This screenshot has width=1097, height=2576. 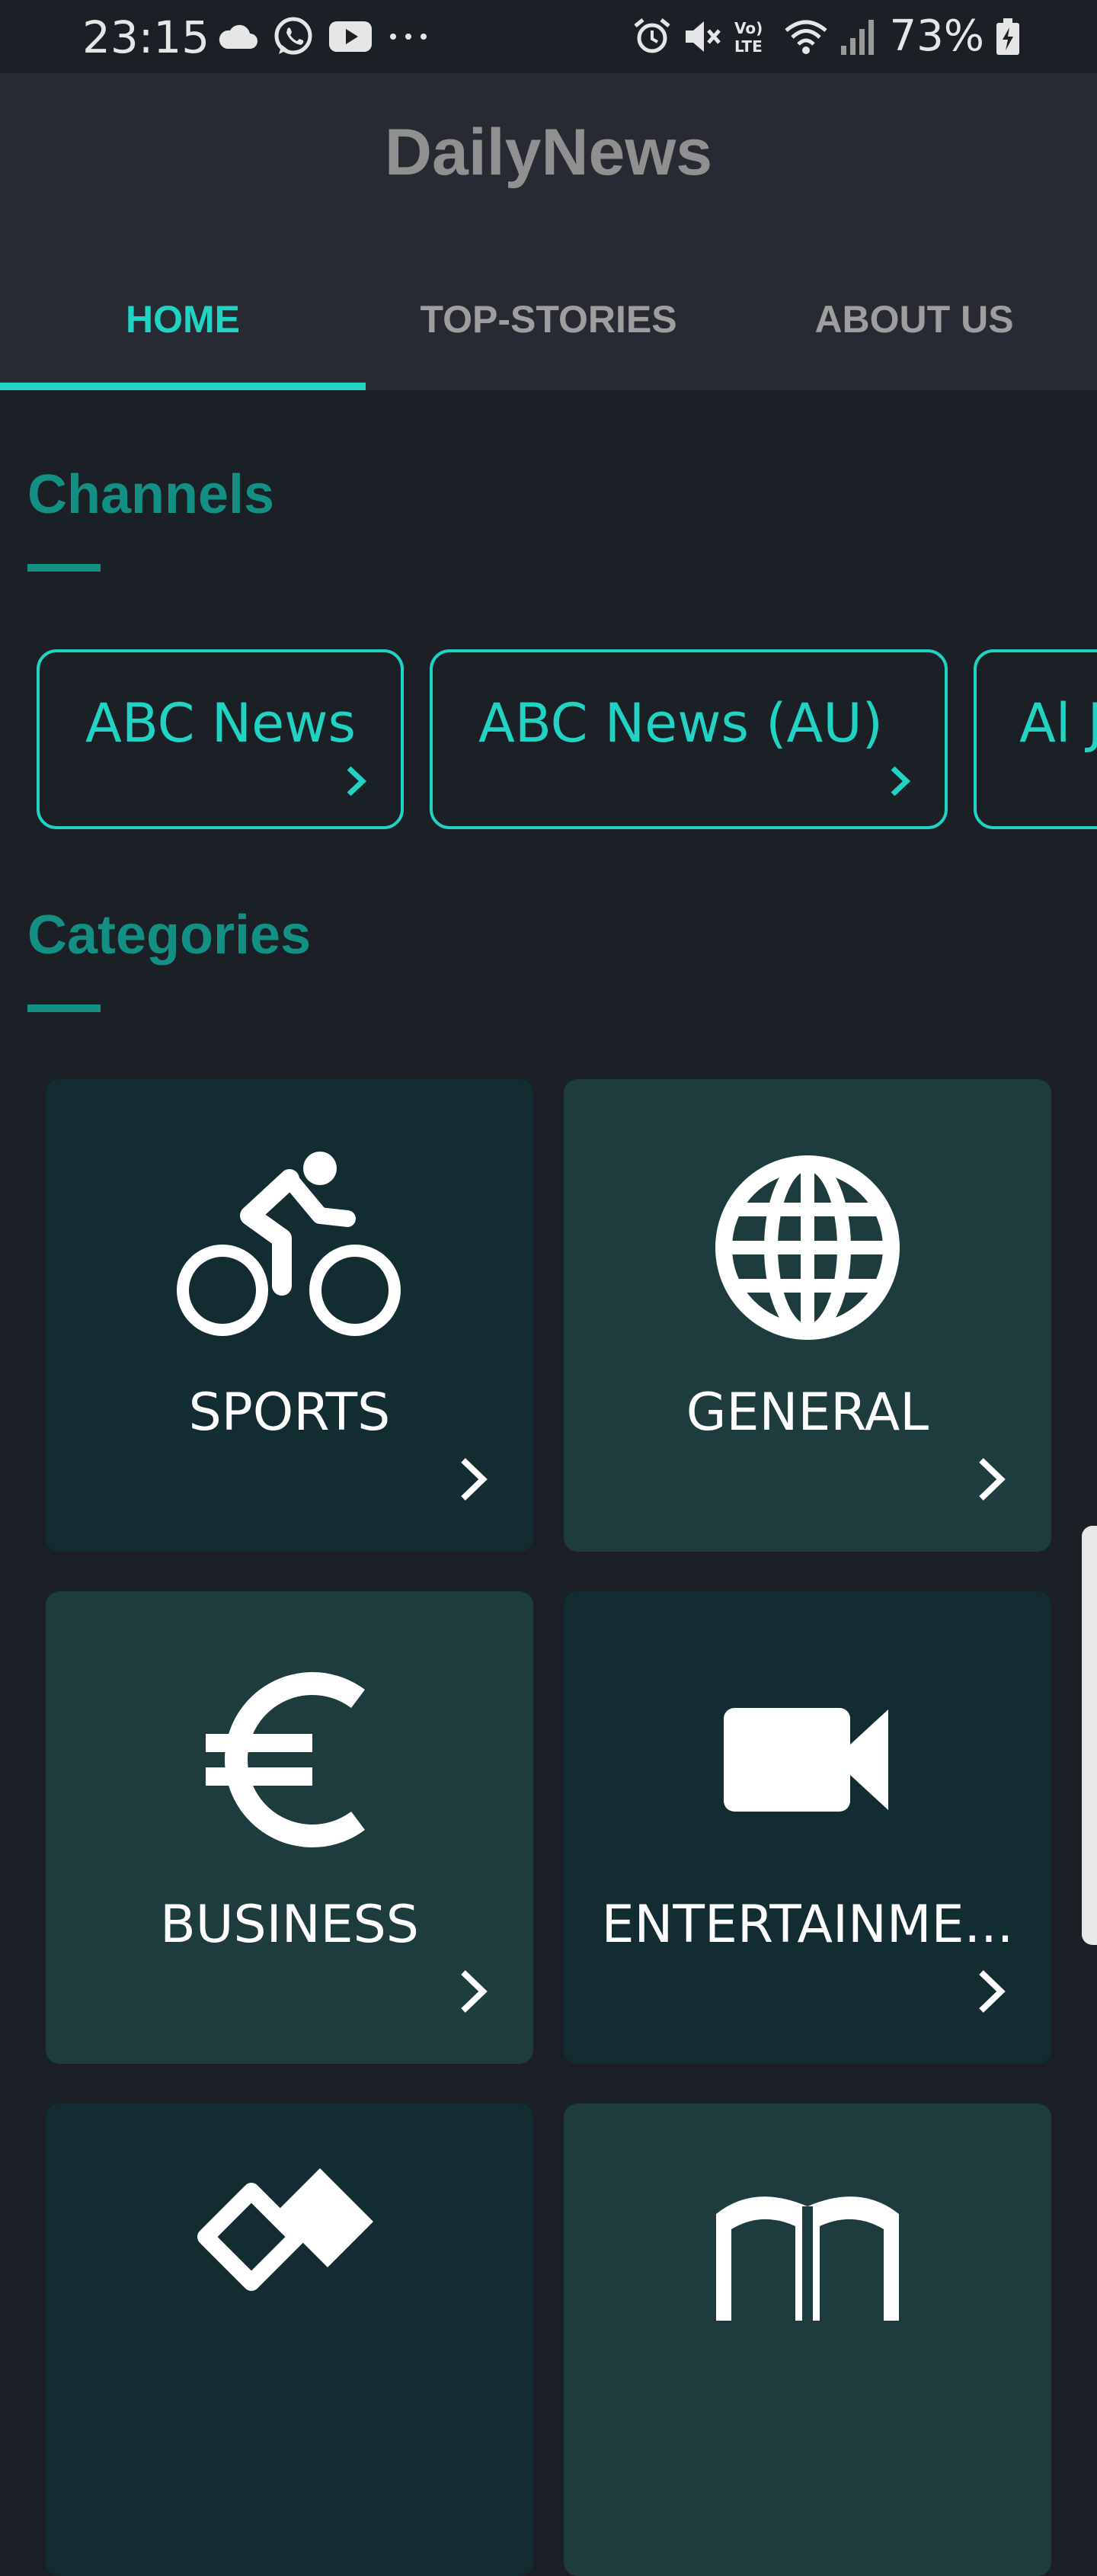 I want to click on channel-label: ABC News (AU), so click(x=680, y=723).